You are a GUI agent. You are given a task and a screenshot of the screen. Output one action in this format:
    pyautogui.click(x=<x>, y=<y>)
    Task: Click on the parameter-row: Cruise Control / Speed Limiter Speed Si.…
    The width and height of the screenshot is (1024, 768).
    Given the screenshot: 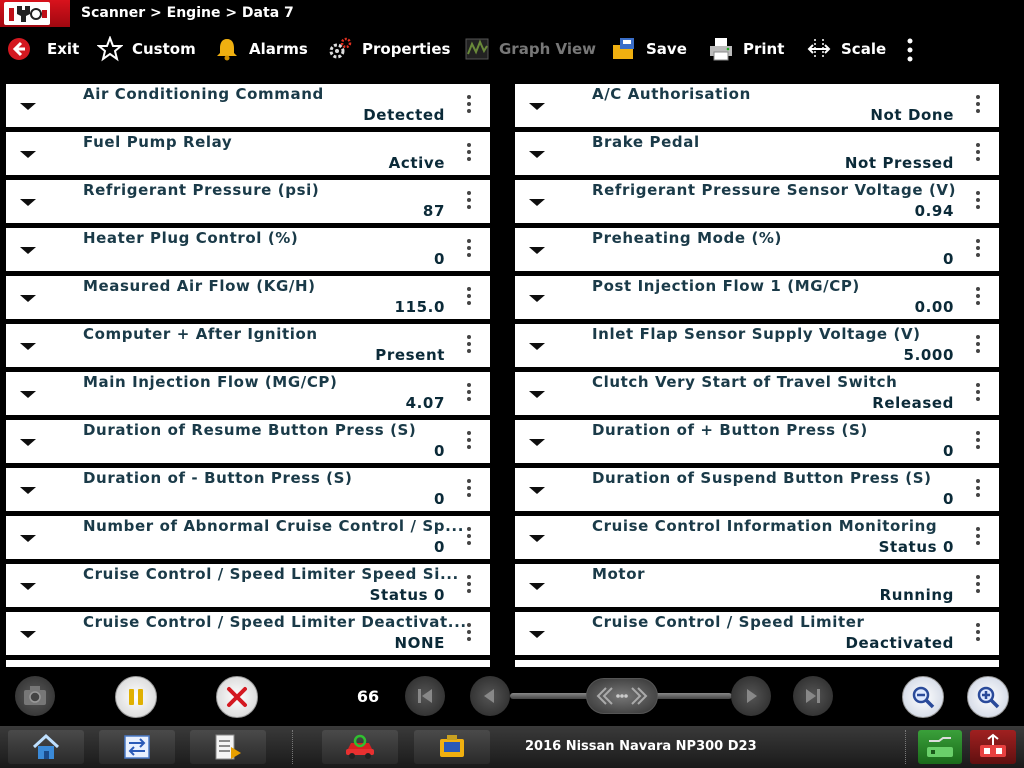 What is the action you would take?
    pyautogui.click(x=248, y=585)
    